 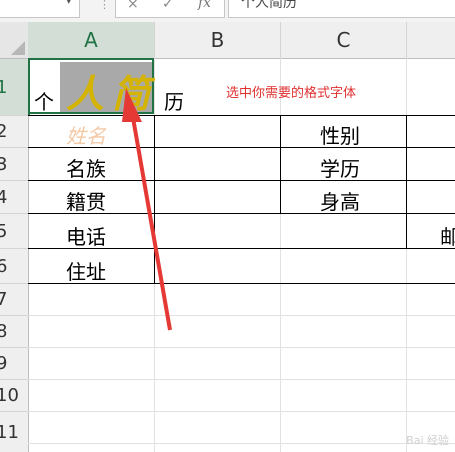 I want to click on formula-bar: ▾ ⋮ × ✓ fx 个人简历, so click(x=227, y=11).